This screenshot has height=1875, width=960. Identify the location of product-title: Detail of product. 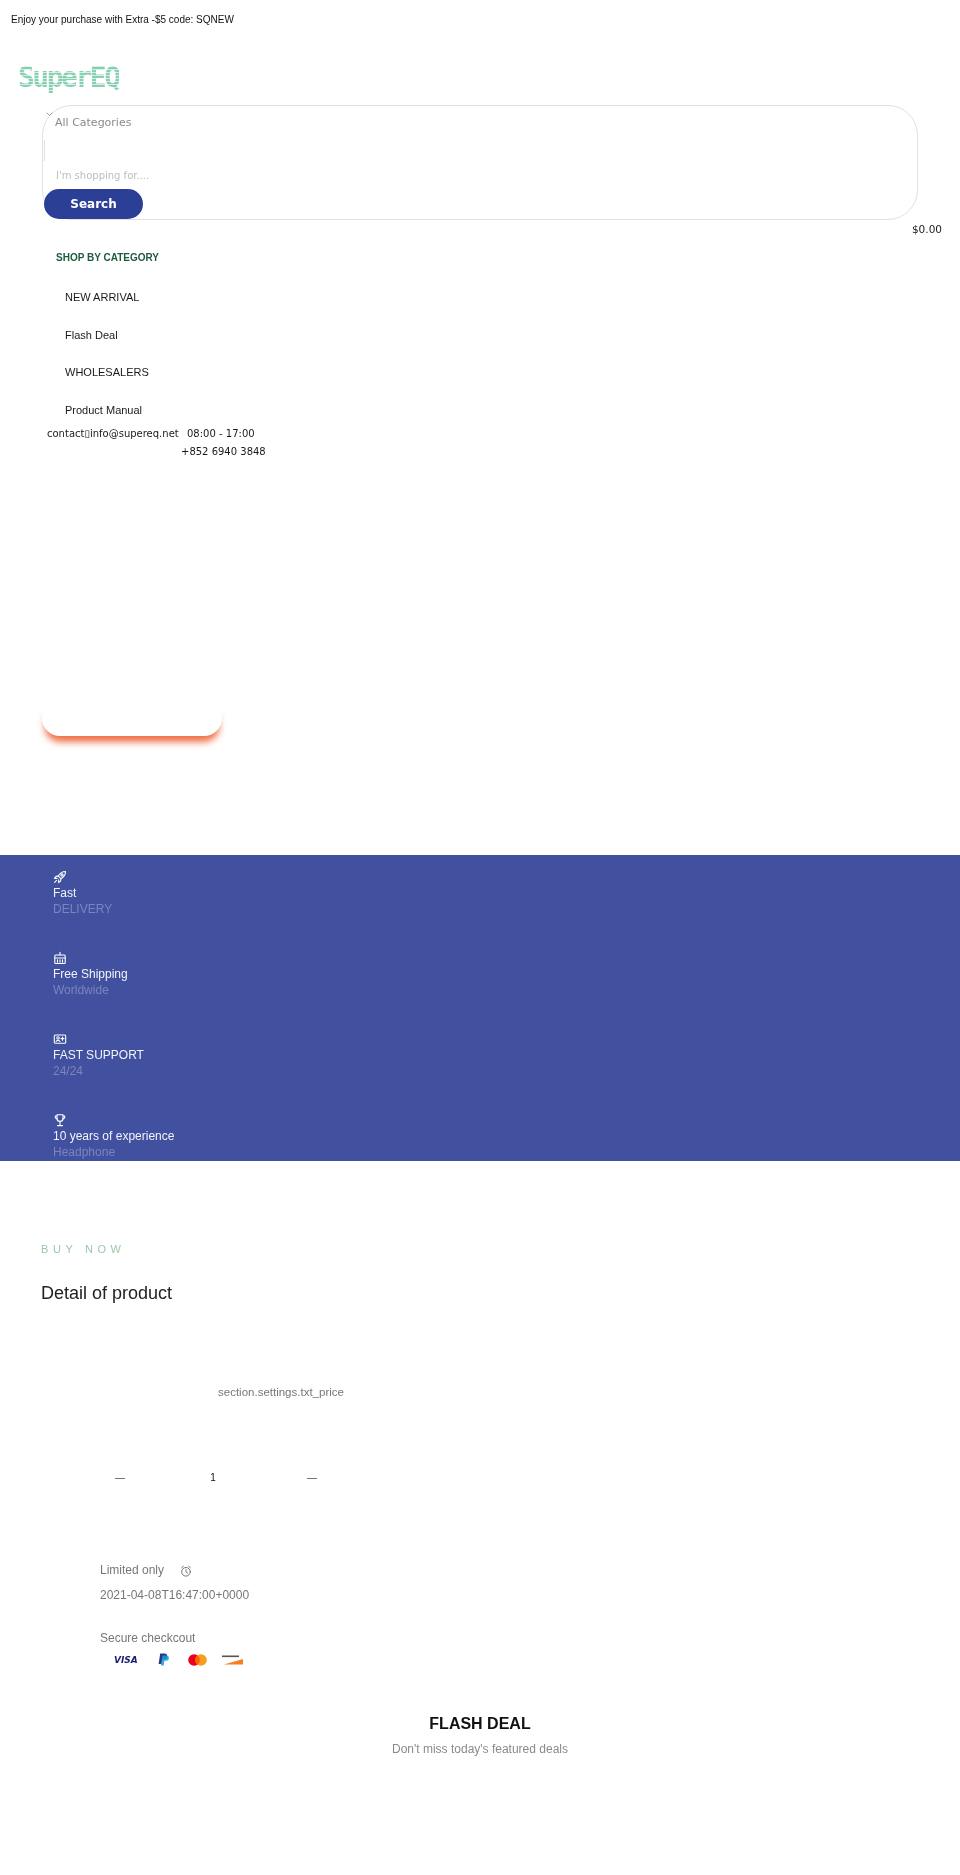
(107, 1293).